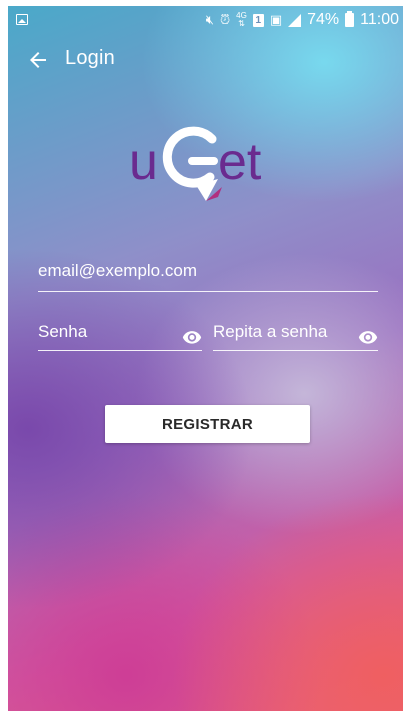  What do you see at coordinates (350, 19) in the screenshot?
I see `battery-charging-icon` at bounding box center [350, 19].